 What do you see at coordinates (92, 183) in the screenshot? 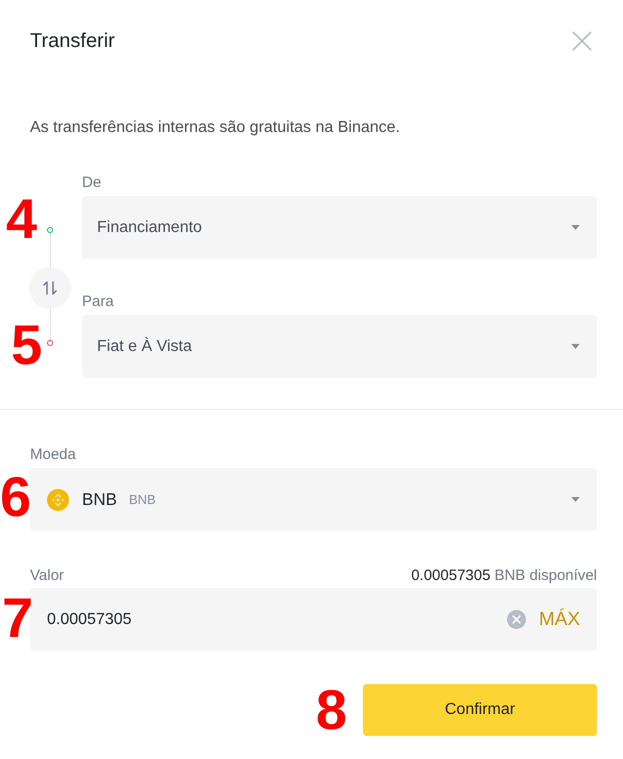
I see `field-label: De` at bounding box center [92, 183].